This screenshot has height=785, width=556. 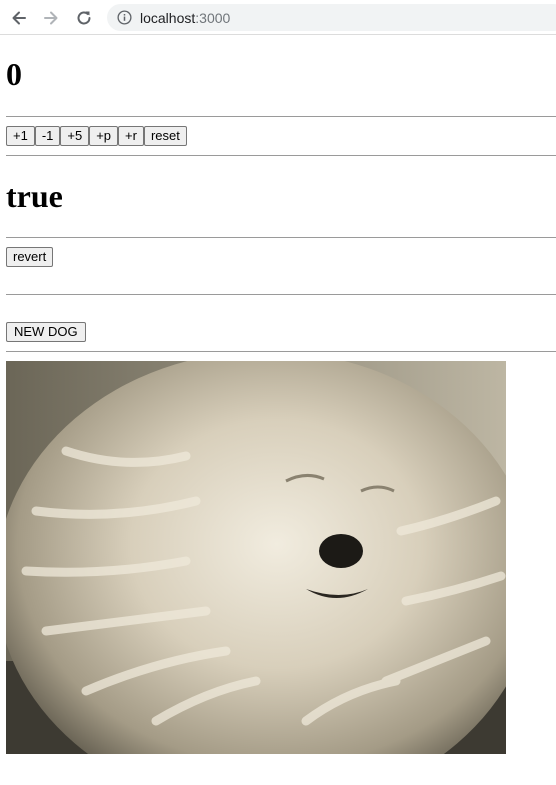 I want to click on new-dog-button: NEW DOG, so click(x=46, y=332).